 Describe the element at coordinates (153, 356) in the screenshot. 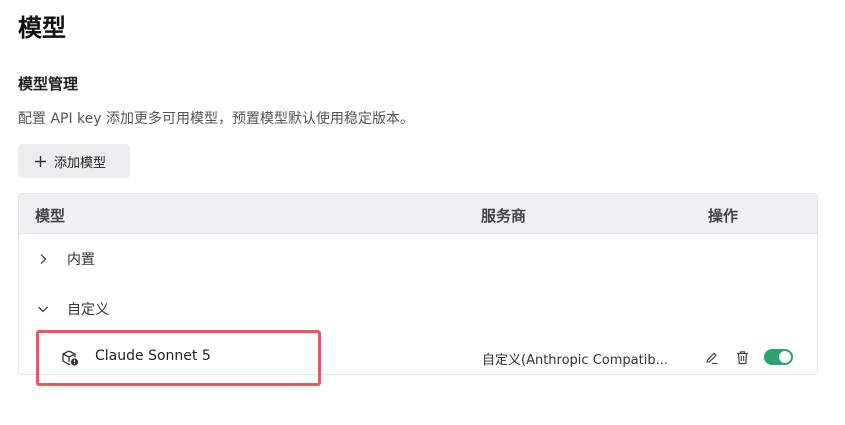

I see `model-name: Claude Sonnet 5` at that location.